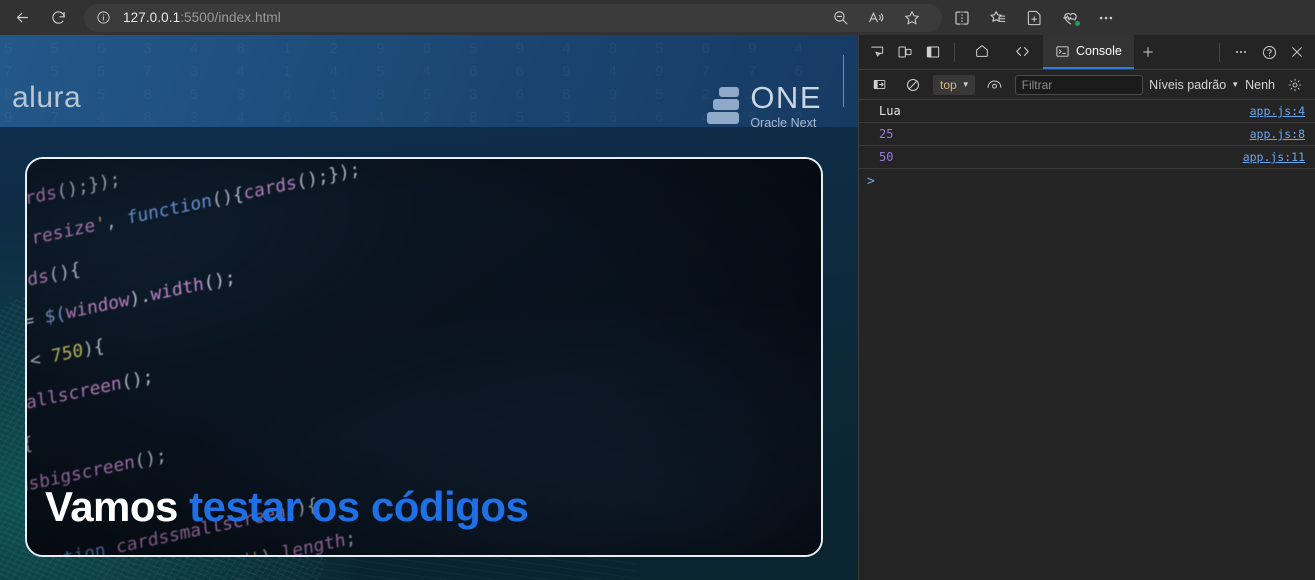 The height and width of the screenshot is (580, 1315). I want to click on inspect-element-icon, so click(877, 52).